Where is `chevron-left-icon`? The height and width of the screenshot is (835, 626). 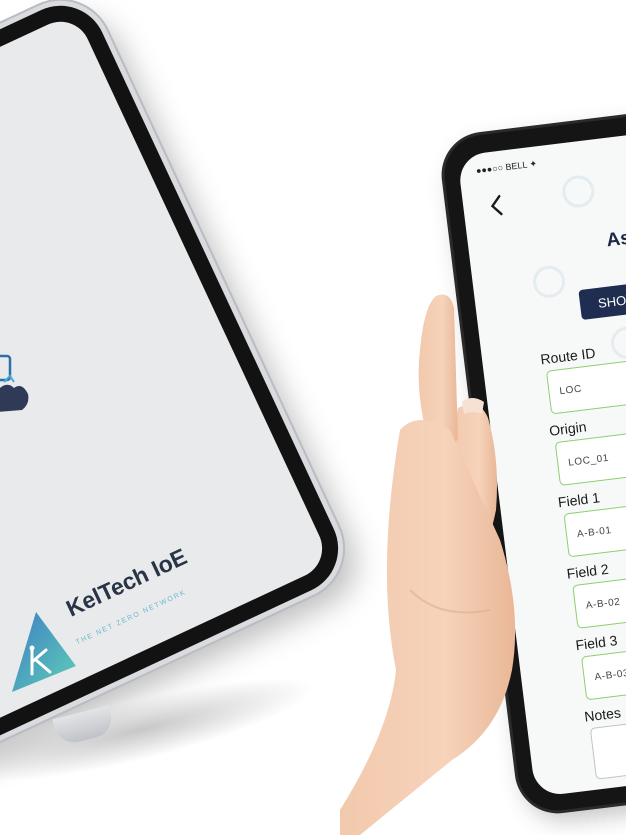
chevron-left-icon is located at coordinates (496, 206).